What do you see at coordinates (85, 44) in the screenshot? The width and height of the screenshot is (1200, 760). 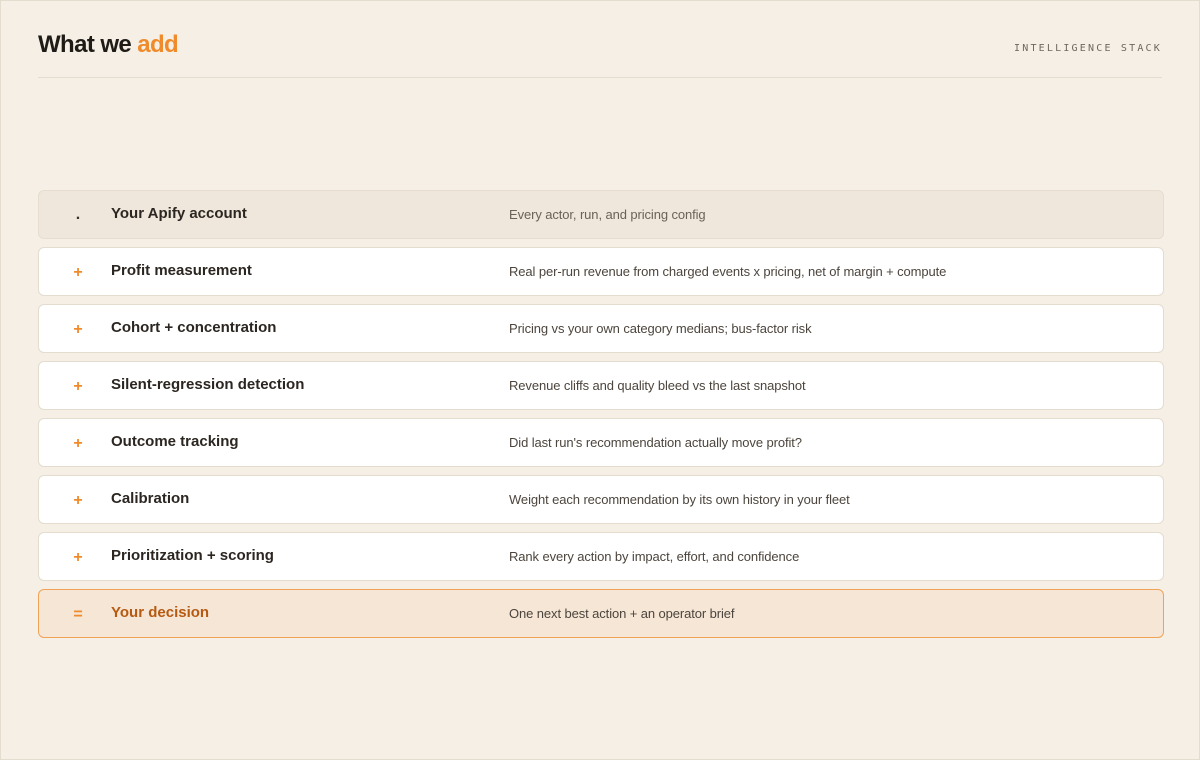 I see `title-main: What we` at bounding box center [85, 44].